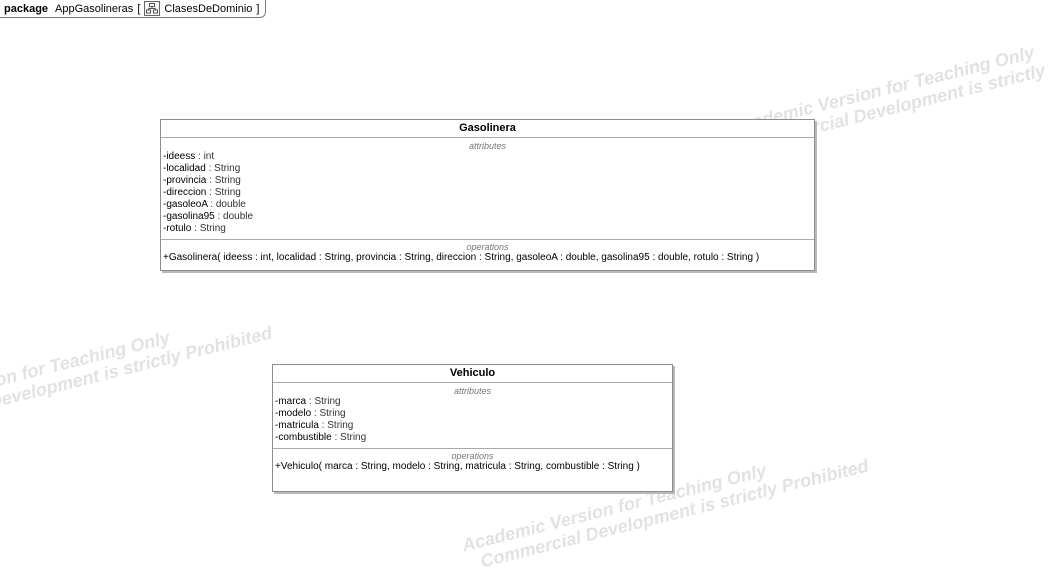  I want to click on attribute-name: -matricula, so click(297, 425).